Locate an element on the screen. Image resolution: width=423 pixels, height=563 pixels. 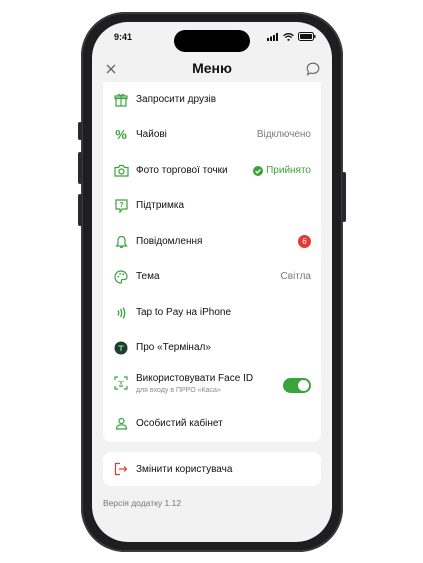
signal-icon is located at coordinates (272, 36).